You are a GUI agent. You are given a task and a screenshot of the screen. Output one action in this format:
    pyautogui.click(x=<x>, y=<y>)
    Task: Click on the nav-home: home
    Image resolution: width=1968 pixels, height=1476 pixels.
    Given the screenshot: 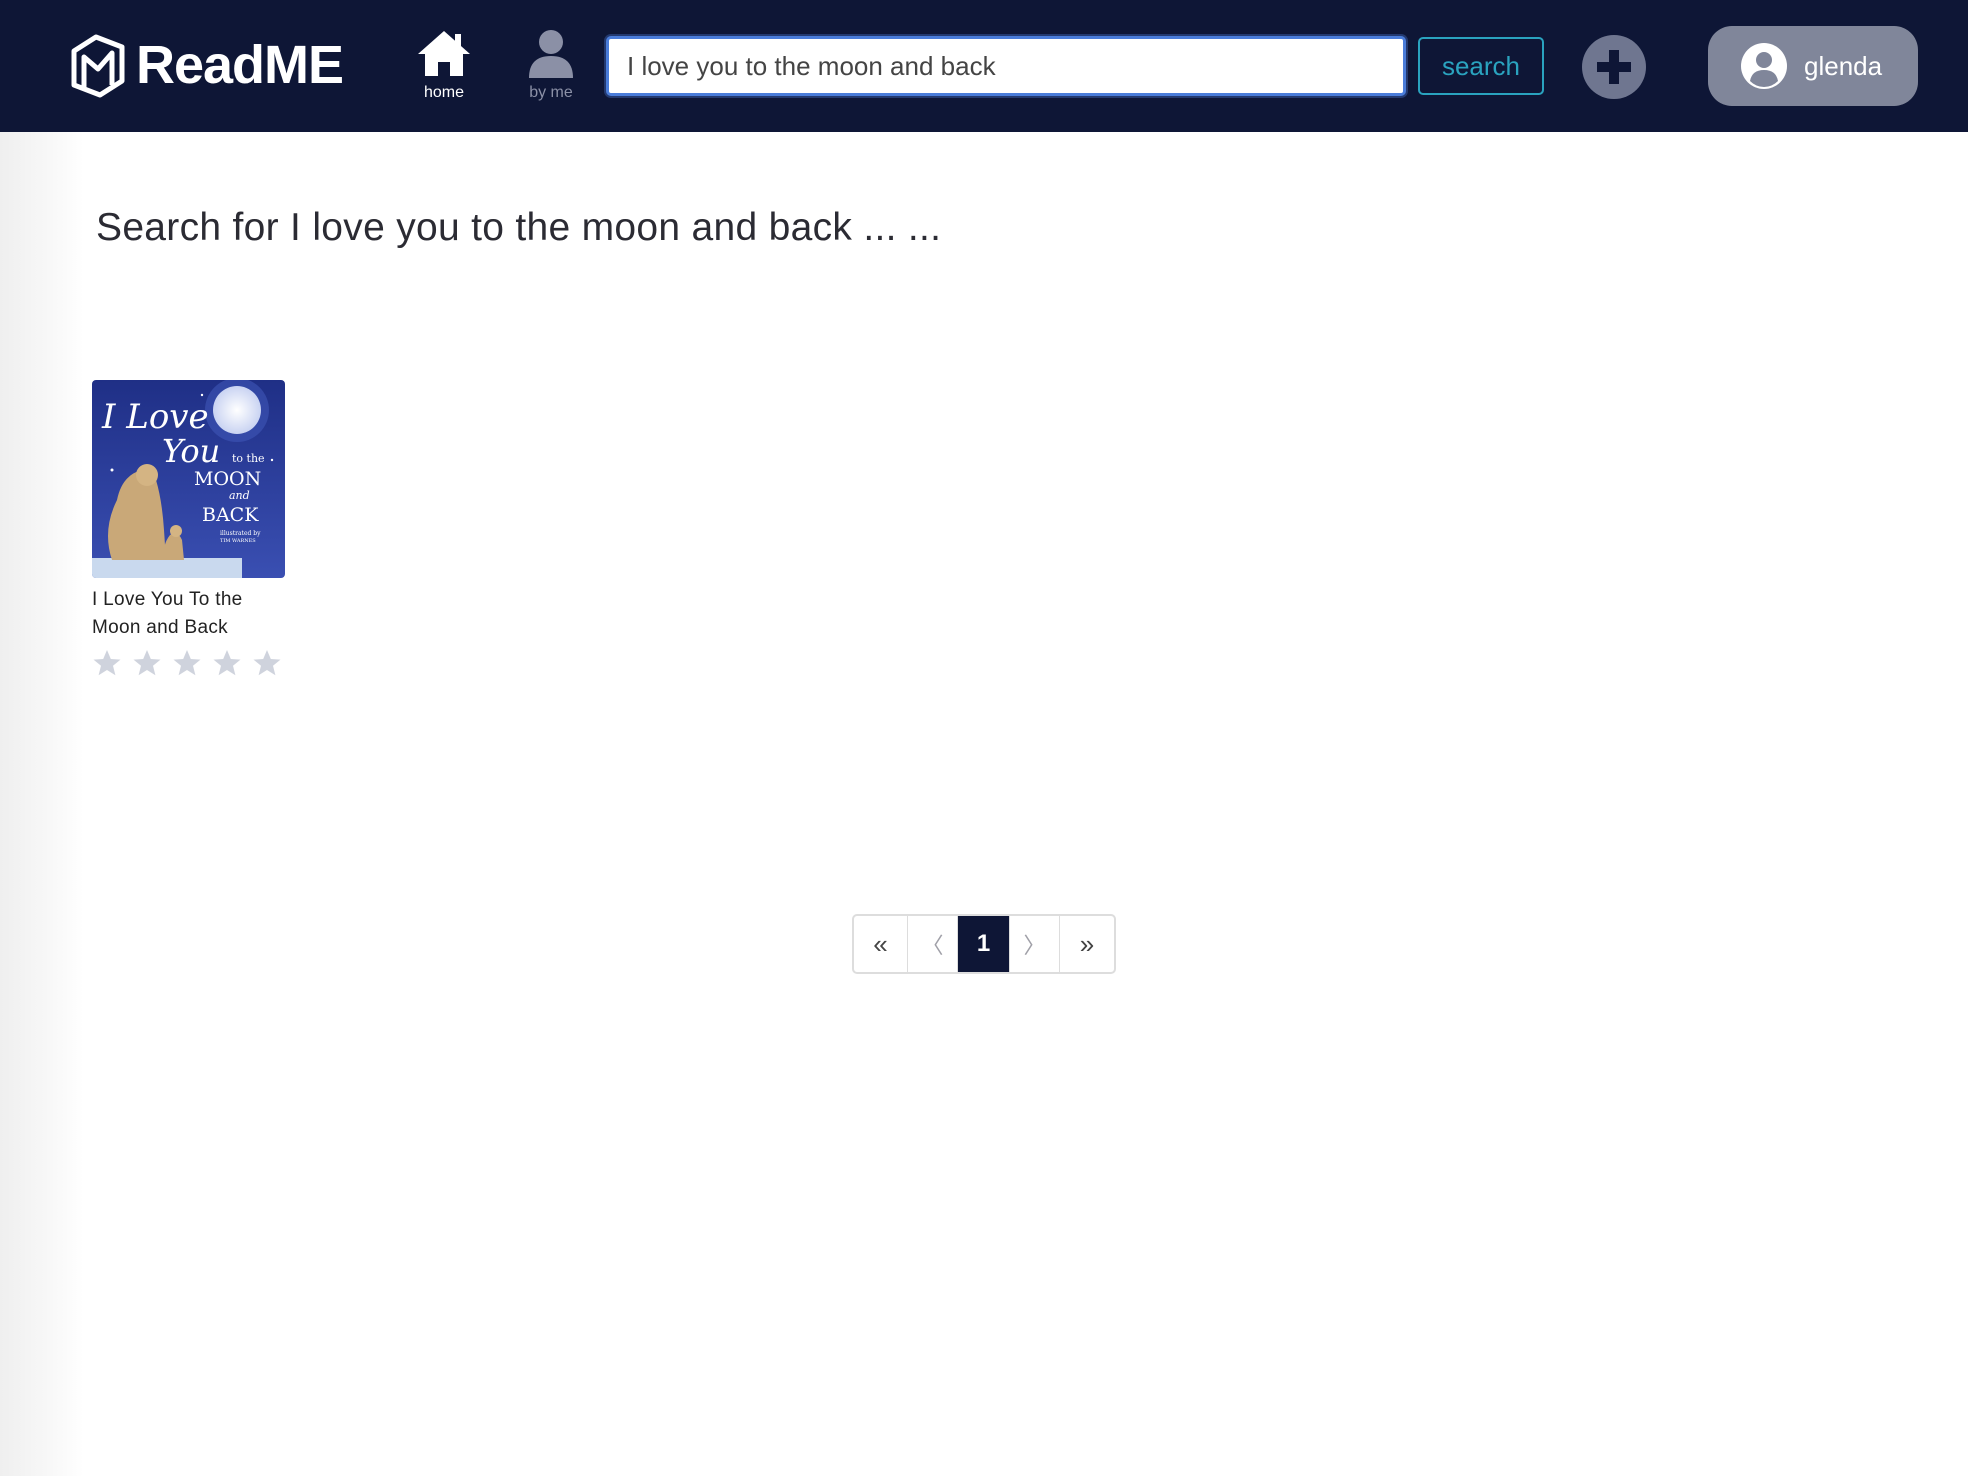 What is the action you would take?
    pyautogui.click(x=444, y=66)
    